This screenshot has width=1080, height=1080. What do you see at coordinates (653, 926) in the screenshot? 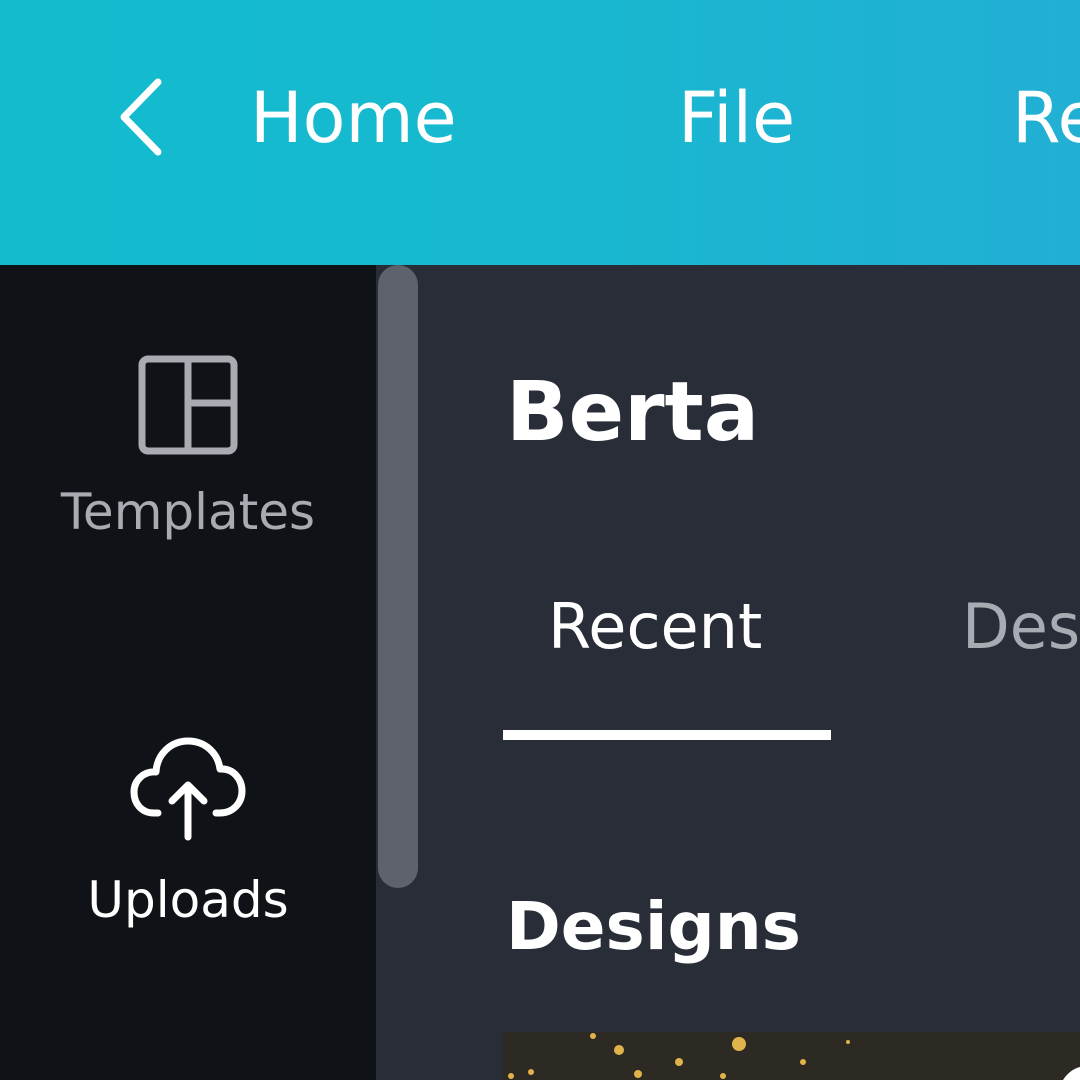
I see `section-title: Designs` at bounding box center [653, 926].